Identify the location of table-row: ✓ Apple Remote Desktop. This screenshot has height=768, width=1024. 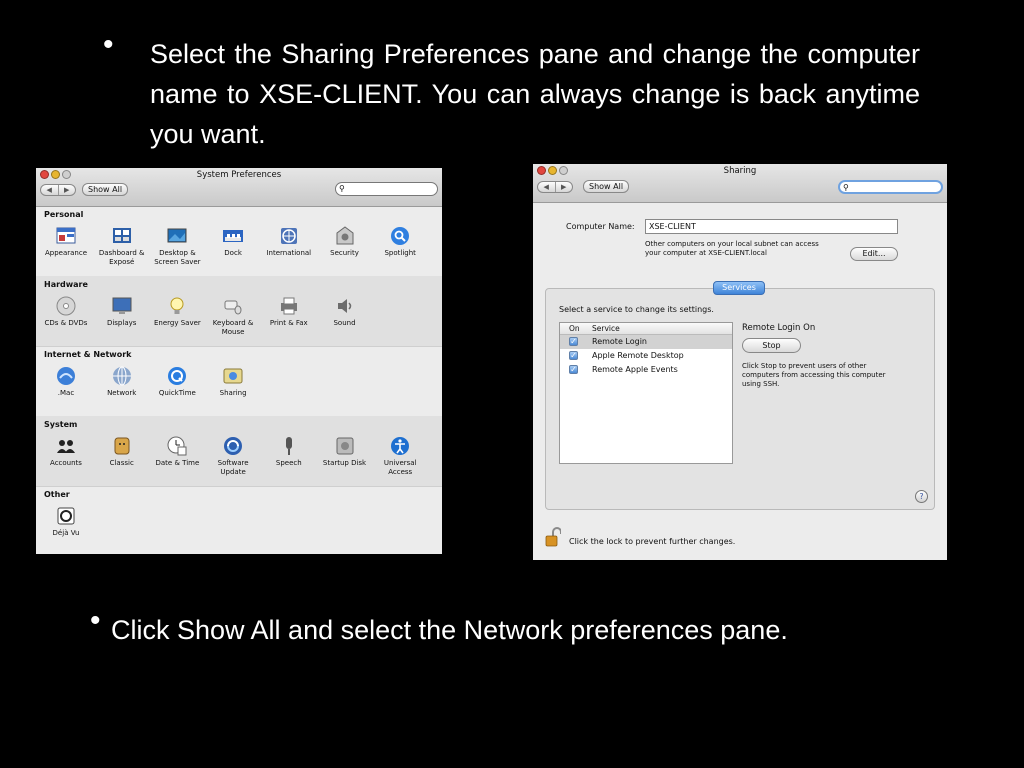
(646, 356).